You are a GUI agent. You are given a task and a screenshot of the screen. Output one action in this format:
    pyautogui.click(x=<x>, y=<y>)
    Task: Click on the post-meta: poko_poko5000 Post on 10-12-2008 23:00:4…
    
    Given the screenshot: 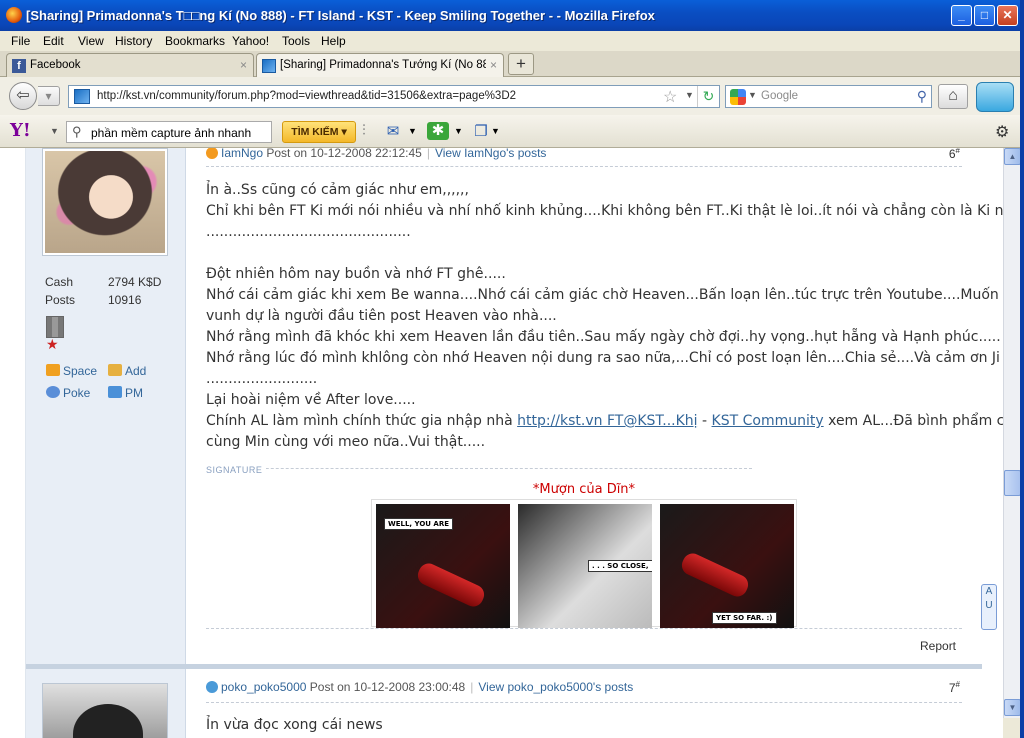 What is the action you would take?
    pyautogui.click(x=586, y=687)
    